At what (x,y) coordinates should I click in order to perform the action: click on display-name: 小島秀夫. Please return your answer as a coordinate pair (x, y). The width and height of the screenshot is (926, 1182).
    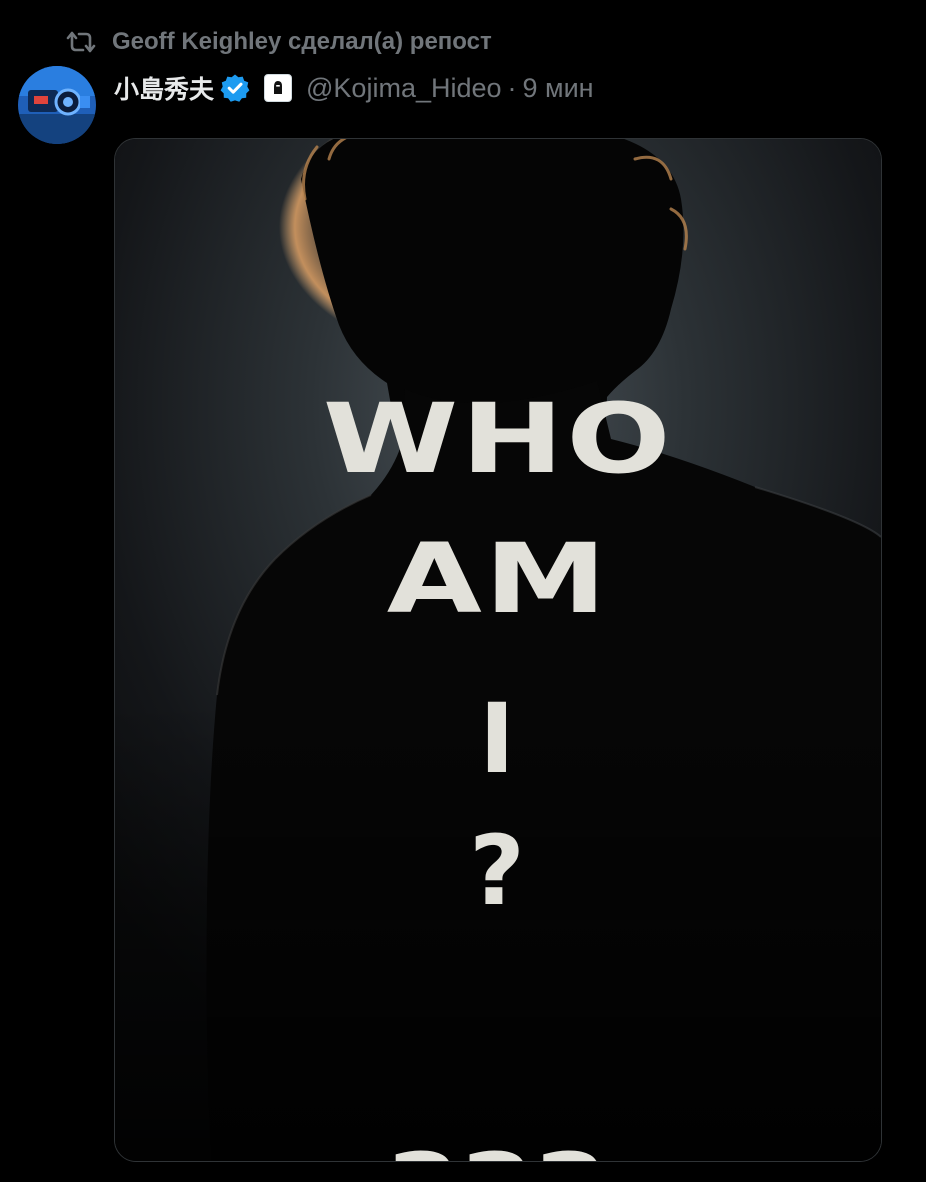
    Looking at the image, I should click on (164, 88).